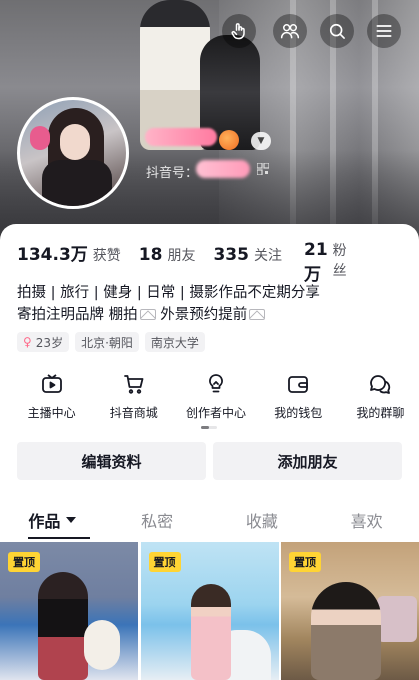  What do you see at coordinates (106, 256) in the screenshot?
I see `stat-label: 获赞` at bounding box center [106, 256].